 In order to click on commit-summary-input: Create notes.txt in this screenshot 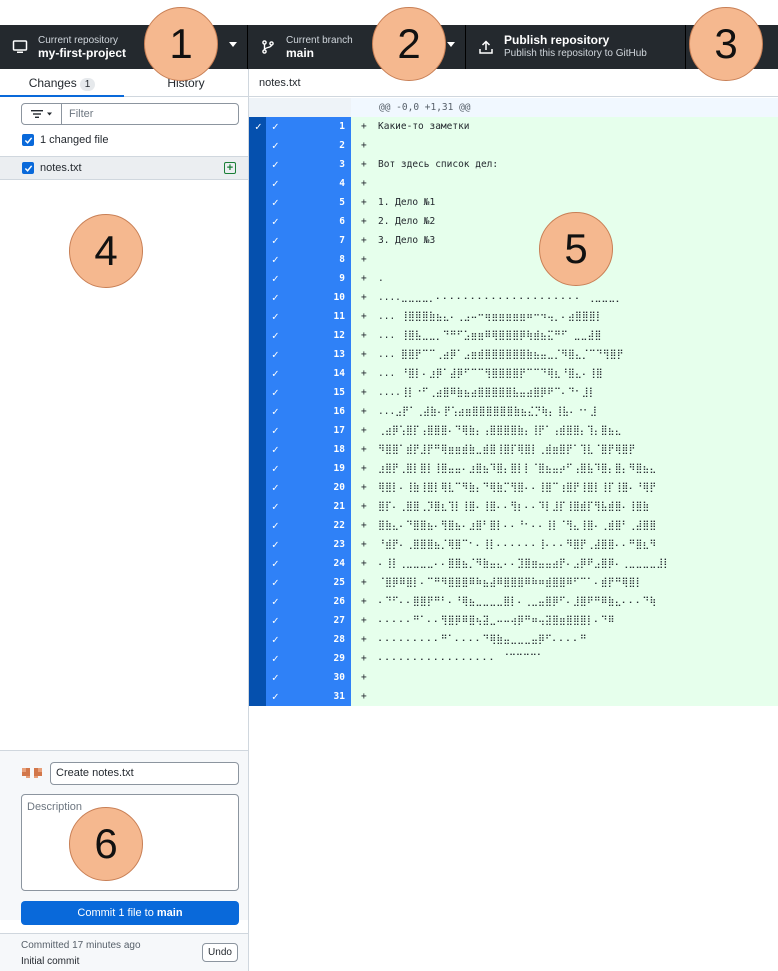, I will do `click(144, 773)`.